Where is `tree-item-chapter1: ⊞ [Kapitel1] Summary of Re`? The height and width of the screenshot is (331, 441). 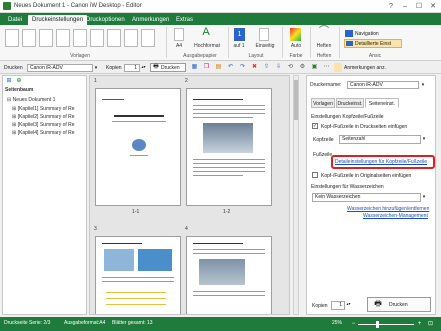 tree-item-chapter1: ⊞ [Kapitel1] Summary of Re is located at coordinates (43, 109).